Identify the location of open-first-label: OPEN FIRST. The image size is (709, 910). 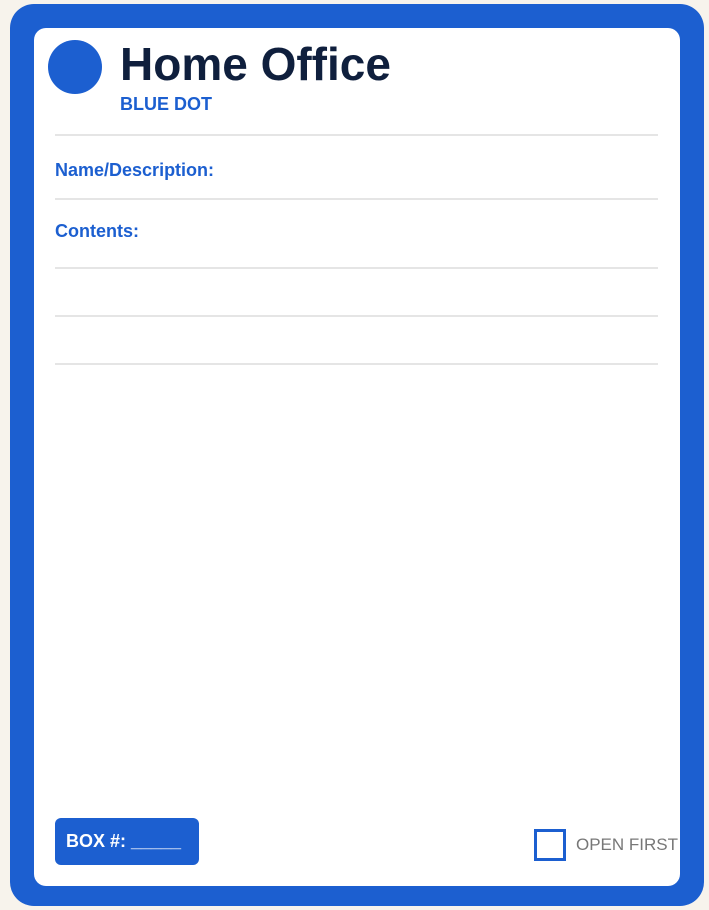
(627, 844).